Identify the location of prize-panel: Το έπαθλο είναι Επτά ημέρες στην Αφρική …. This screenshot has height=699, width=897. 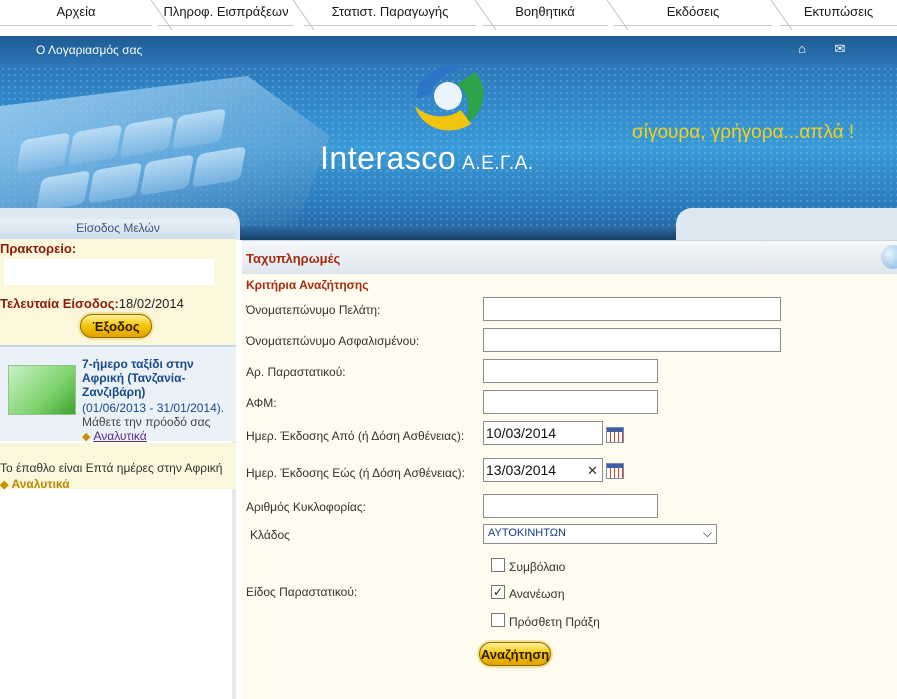
(118, 467).